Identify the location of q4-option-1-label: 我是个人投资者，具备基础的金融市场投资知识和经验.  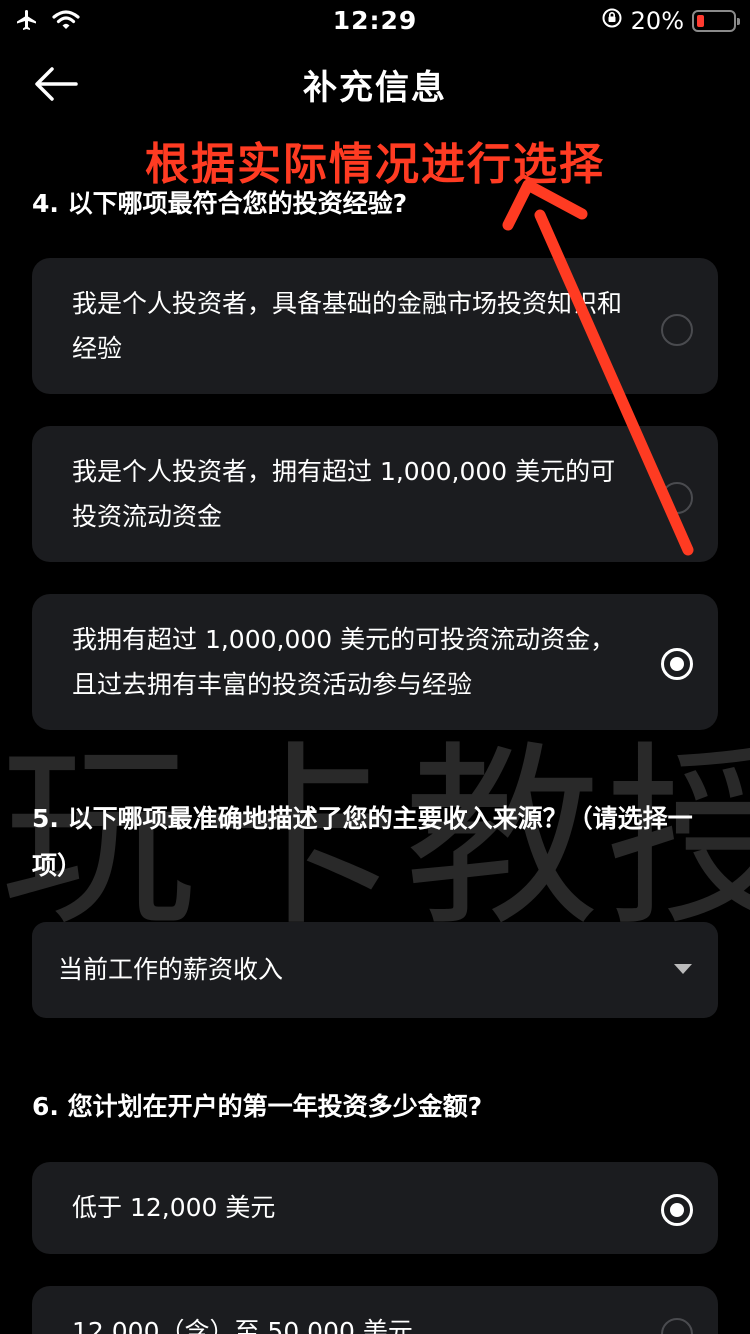
(347, 326).